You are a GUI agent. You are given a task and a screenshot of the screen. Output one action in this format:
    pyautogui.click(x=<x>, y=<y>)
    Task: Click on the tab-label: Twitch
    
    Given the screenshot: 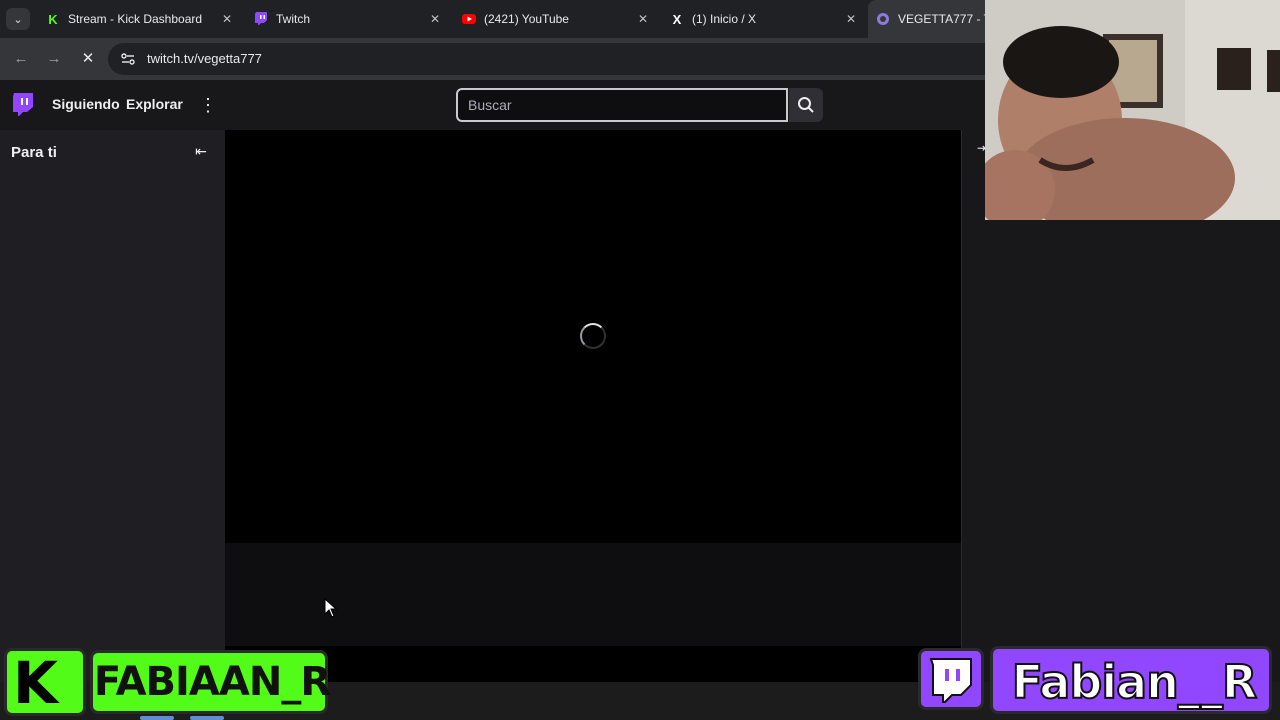 What is the action you would take?
    pyautogui.click(x=293, y=19)
    